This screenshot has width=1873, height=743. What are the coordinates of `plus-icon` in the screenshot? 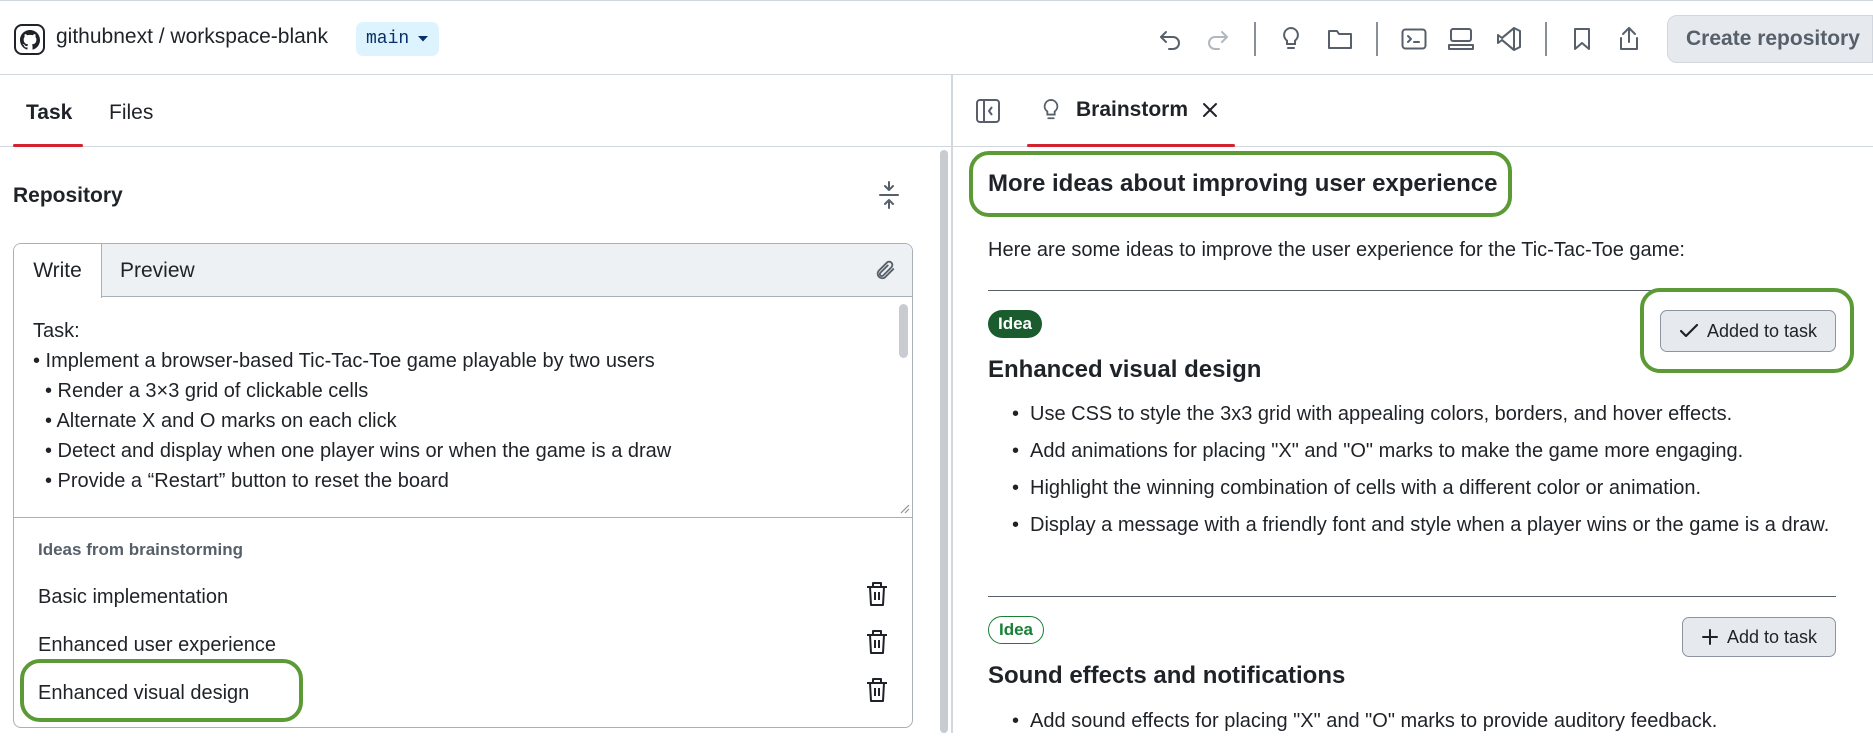 It's located at (1710, 637).